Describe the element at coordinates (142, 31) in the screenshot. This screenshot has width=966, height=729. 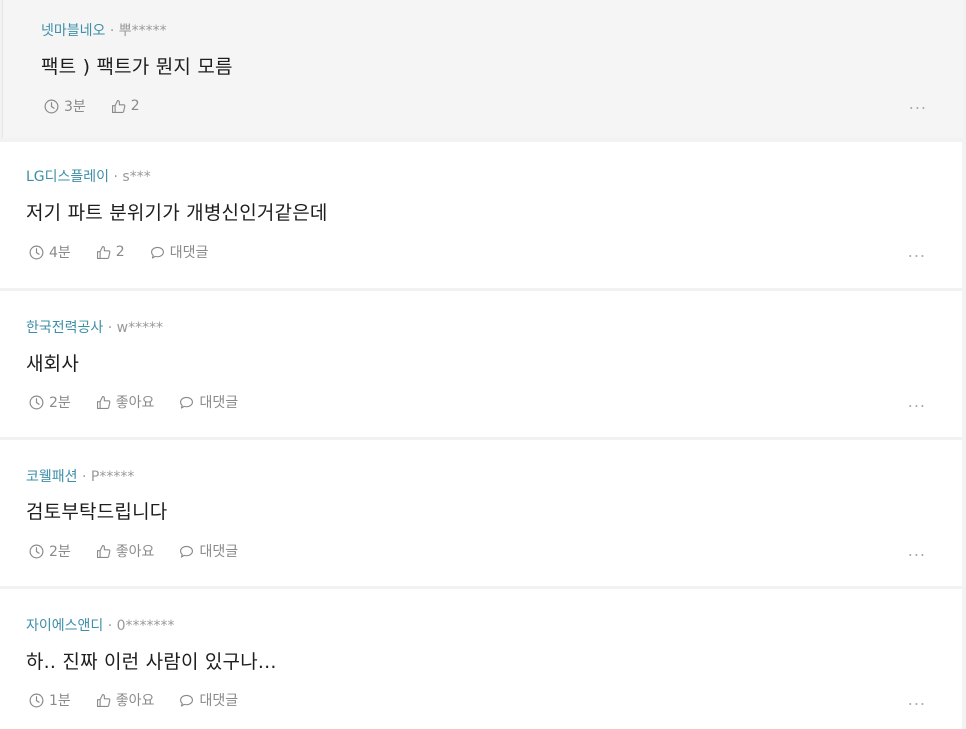
I see `user-name: 뿌*****` at that location.